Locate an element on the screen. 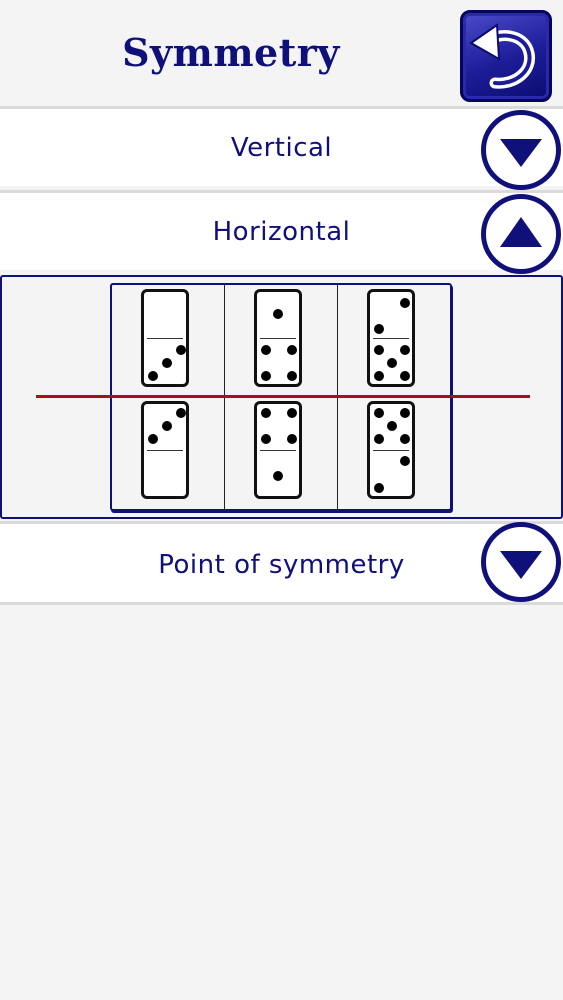 This screenshot has height=1000, width=563. back-arrow-icon is located at coordinates (502, 56).